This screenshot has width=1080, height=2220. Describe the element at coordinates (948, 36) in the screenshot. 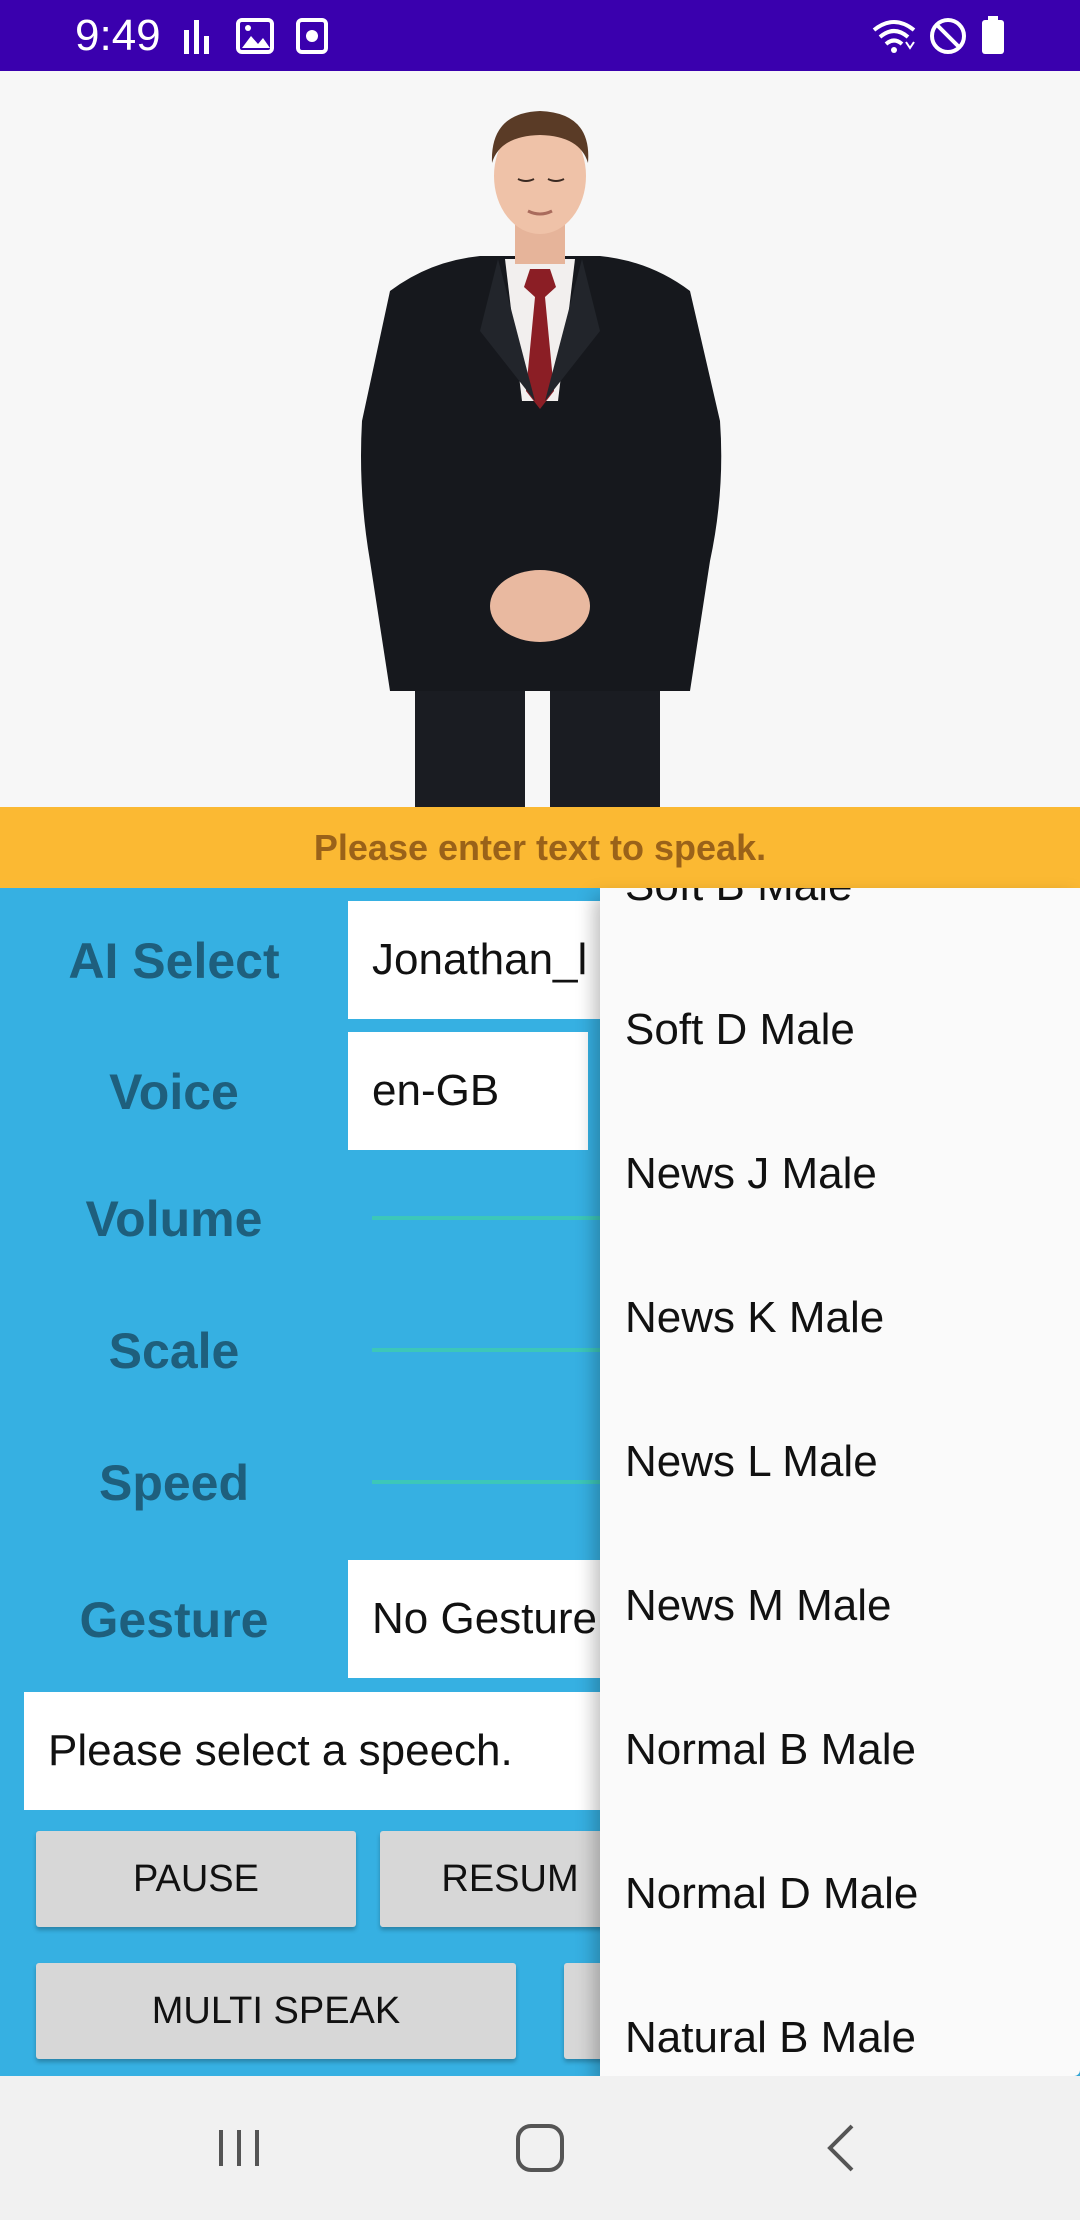

I see `do-not-disturb-icon` at that location.